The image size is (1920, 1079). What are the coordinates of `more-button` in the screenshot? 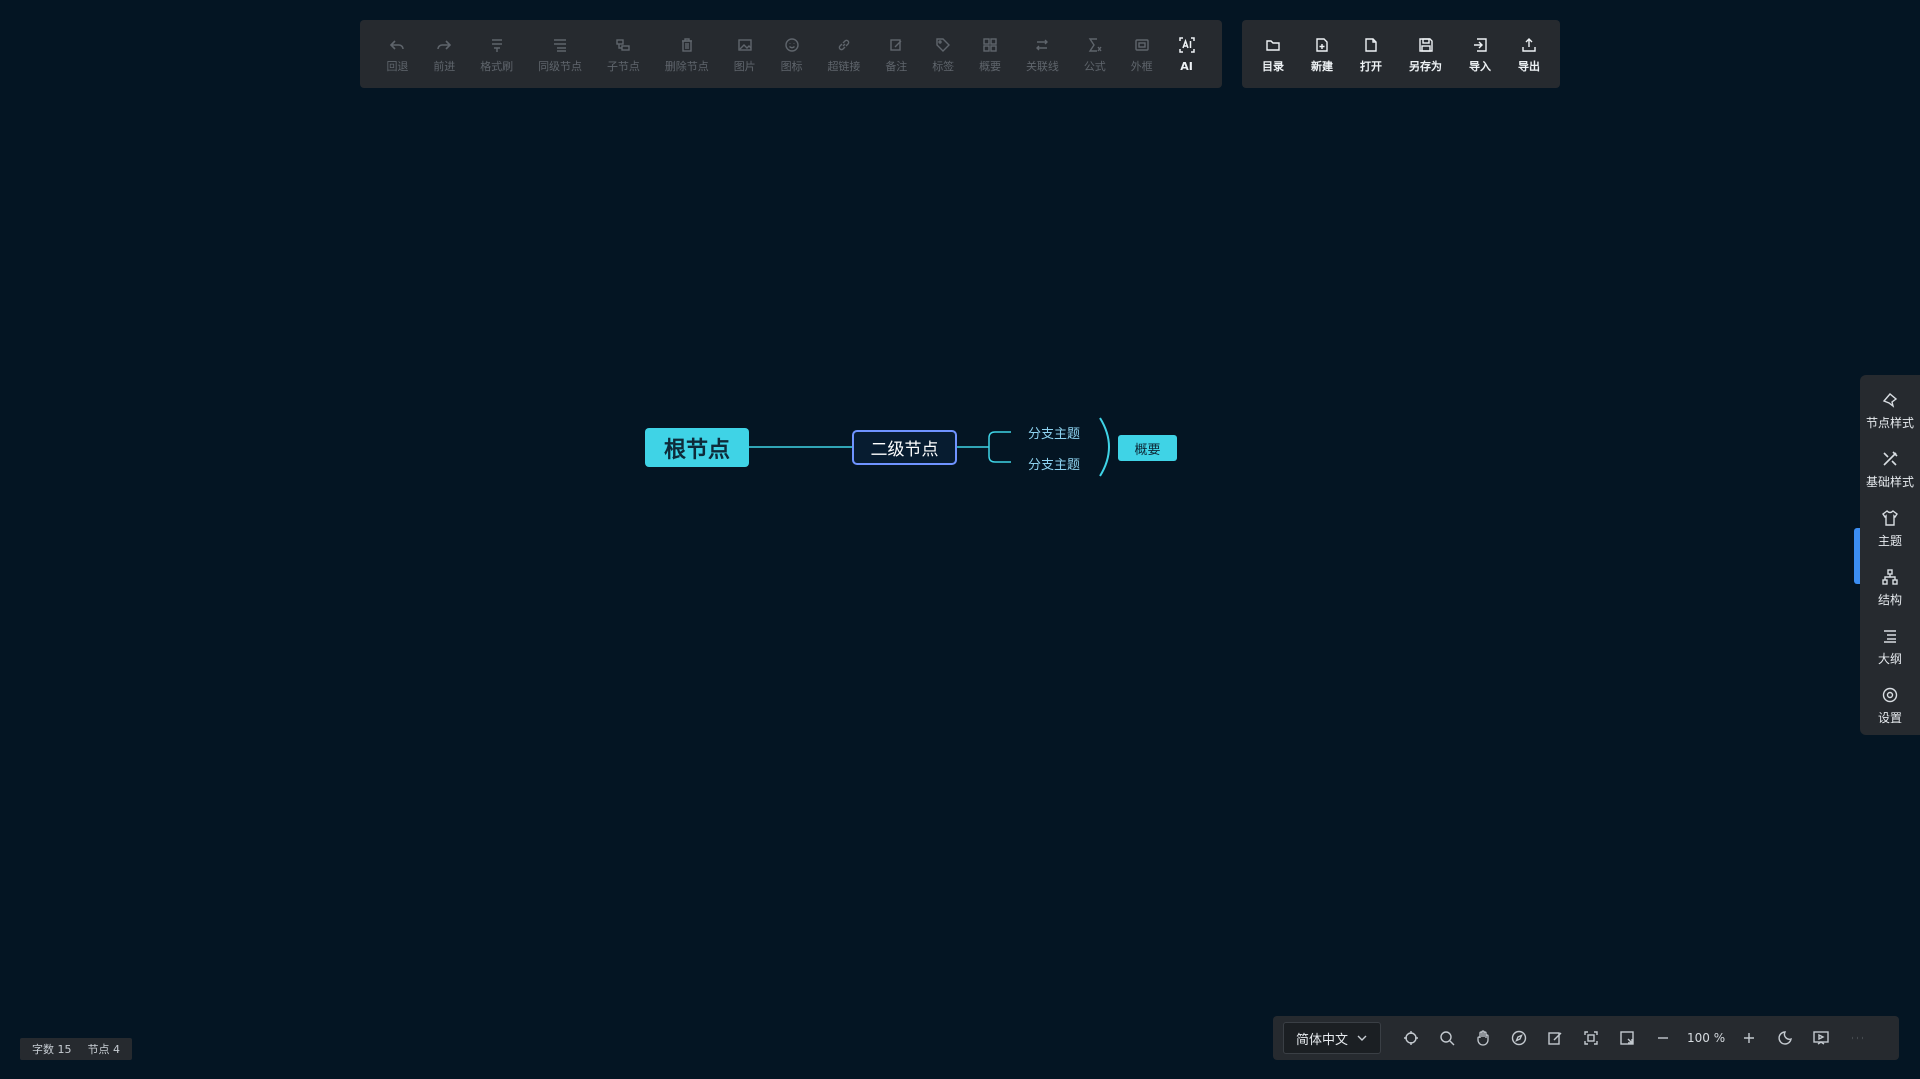 It's located at (1857, 1038).